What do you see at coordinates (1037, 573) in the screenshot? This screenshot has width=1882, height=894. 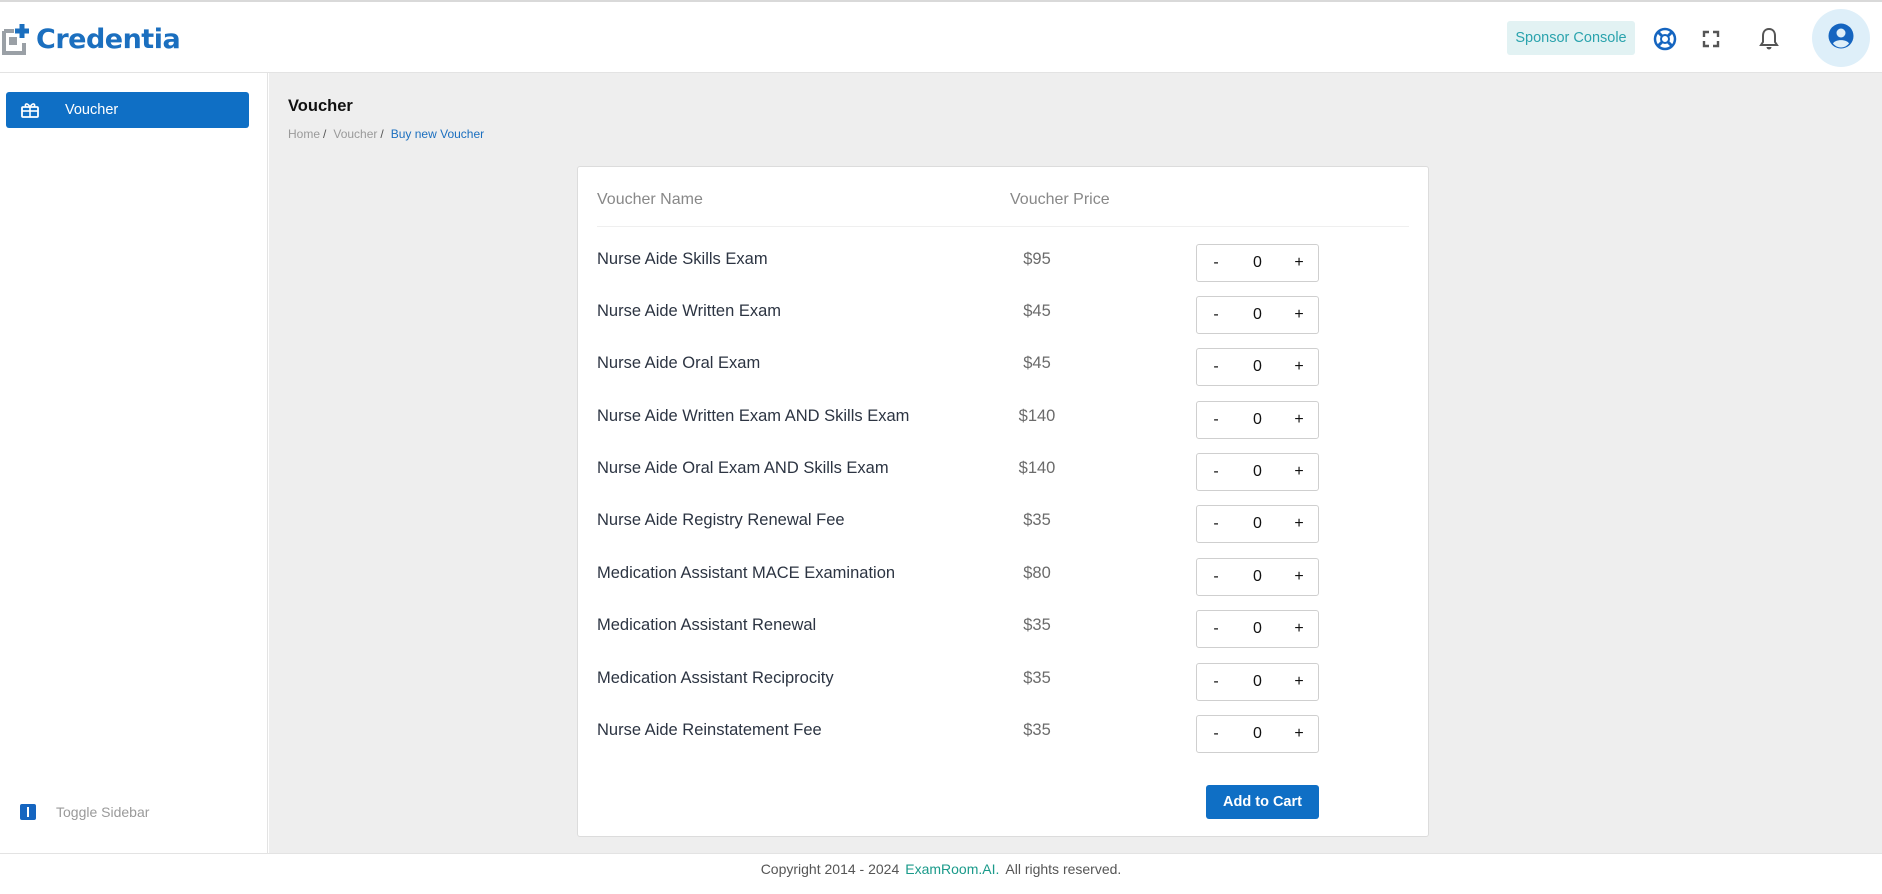 I see `voucher-price: $80` at bounding box center [1037, 573].